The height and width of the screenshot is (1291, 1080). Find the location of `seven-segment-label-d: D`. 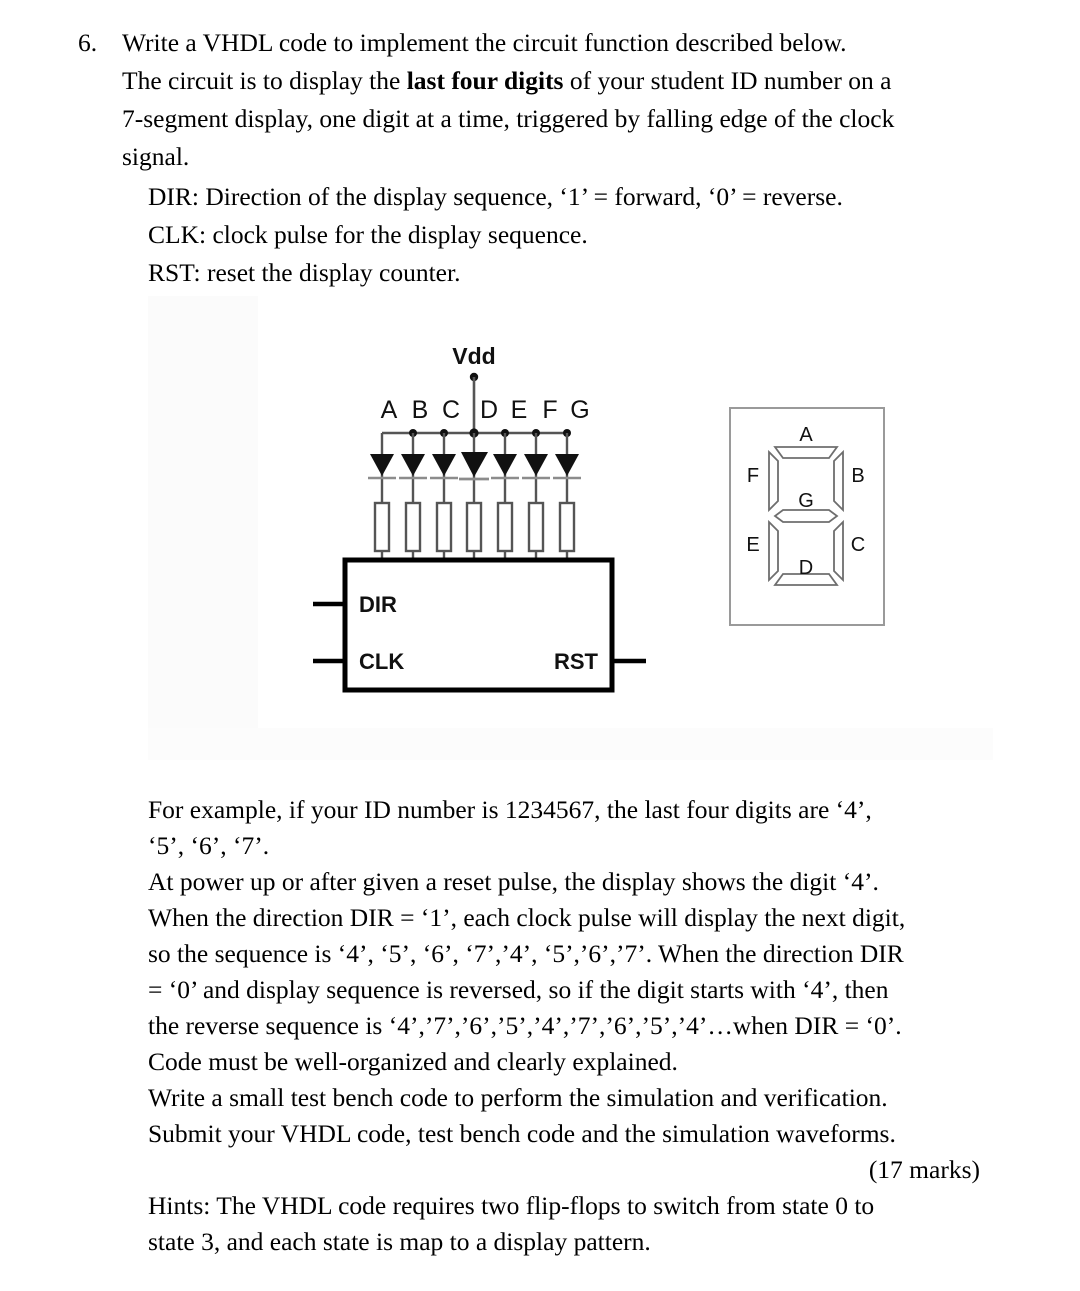

seven-segment-label-d: D is located at coordinates (806, 568).